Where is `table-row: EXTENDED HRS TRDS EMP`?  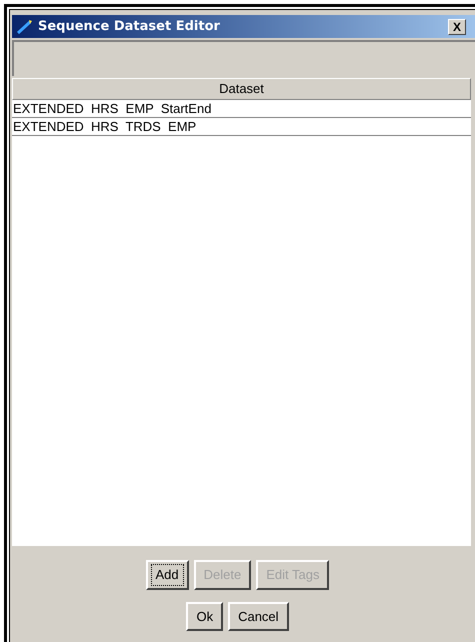
table-row: EXTENDED HRS TRDS EMP is located at coordinates (241, 127).